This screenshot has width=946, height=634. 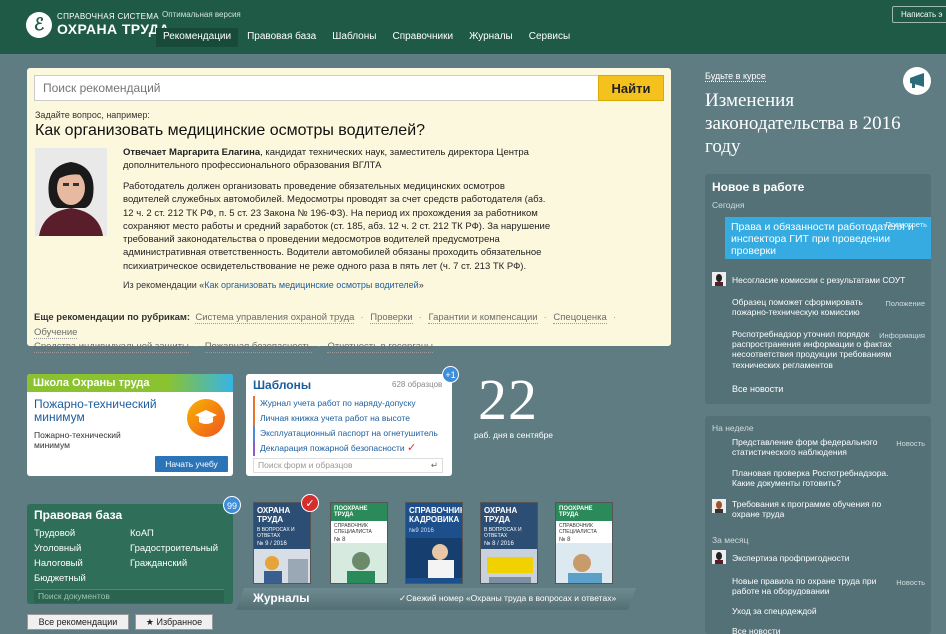 What do you see at coordinates (348, 403) in the screenshot?
I see `template-item: Журнал учета работ по наряду-допуску` at bounding box center [348, 403].